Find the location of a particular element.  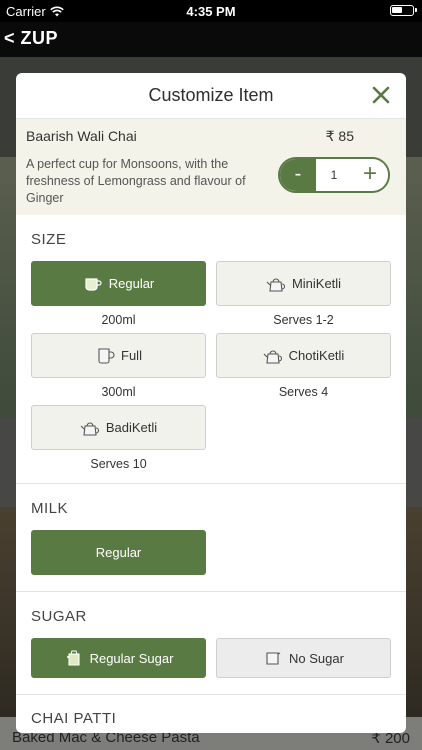

size-option-label: Regular is located at coordinates (131, 283).